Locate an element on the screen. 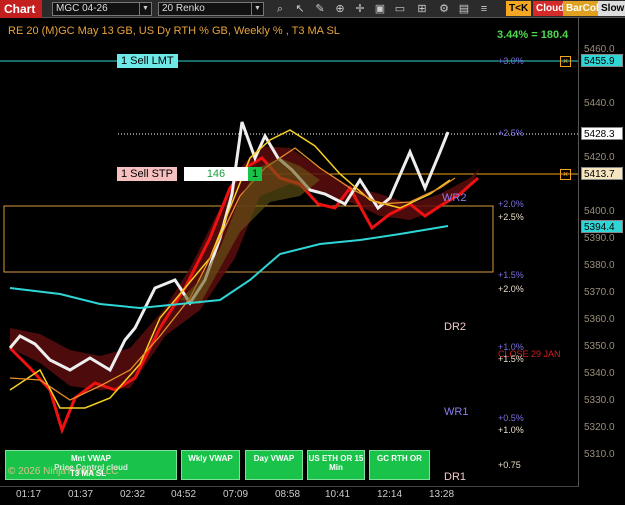 Image resolution: width=625 pixels, height=505 pixels. list-icon: ≡ is located at coordinates (484, 9).